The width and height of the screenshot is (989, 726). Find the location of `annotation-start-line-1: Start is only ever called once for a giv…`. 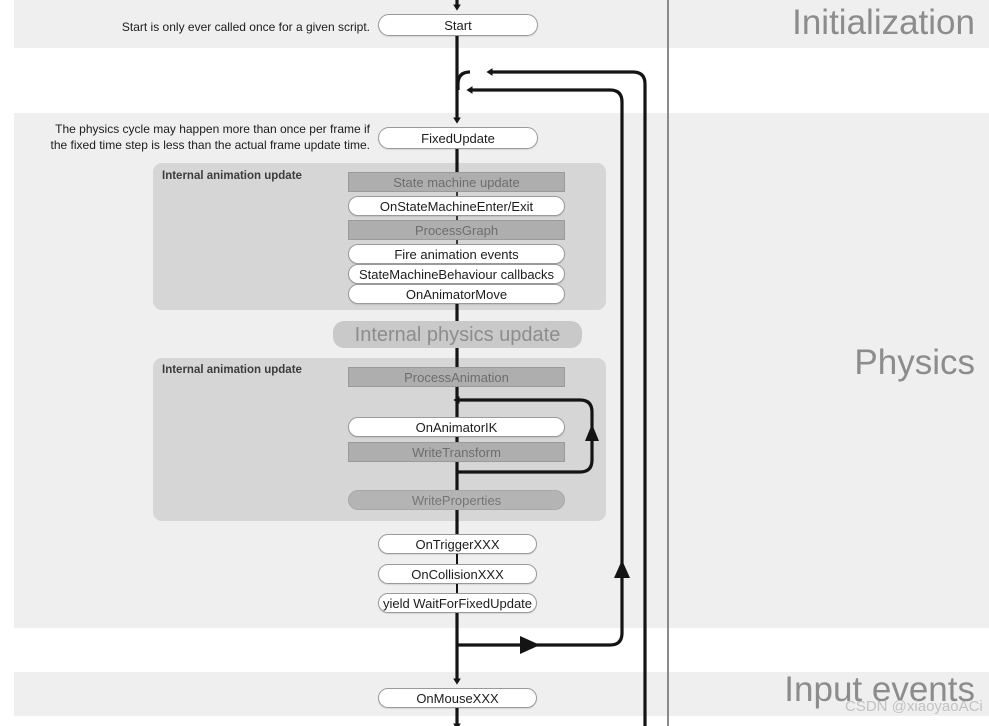

annotation-start-line-1: Start is only ever called once for a giv… is located at coordinates (245, 27).